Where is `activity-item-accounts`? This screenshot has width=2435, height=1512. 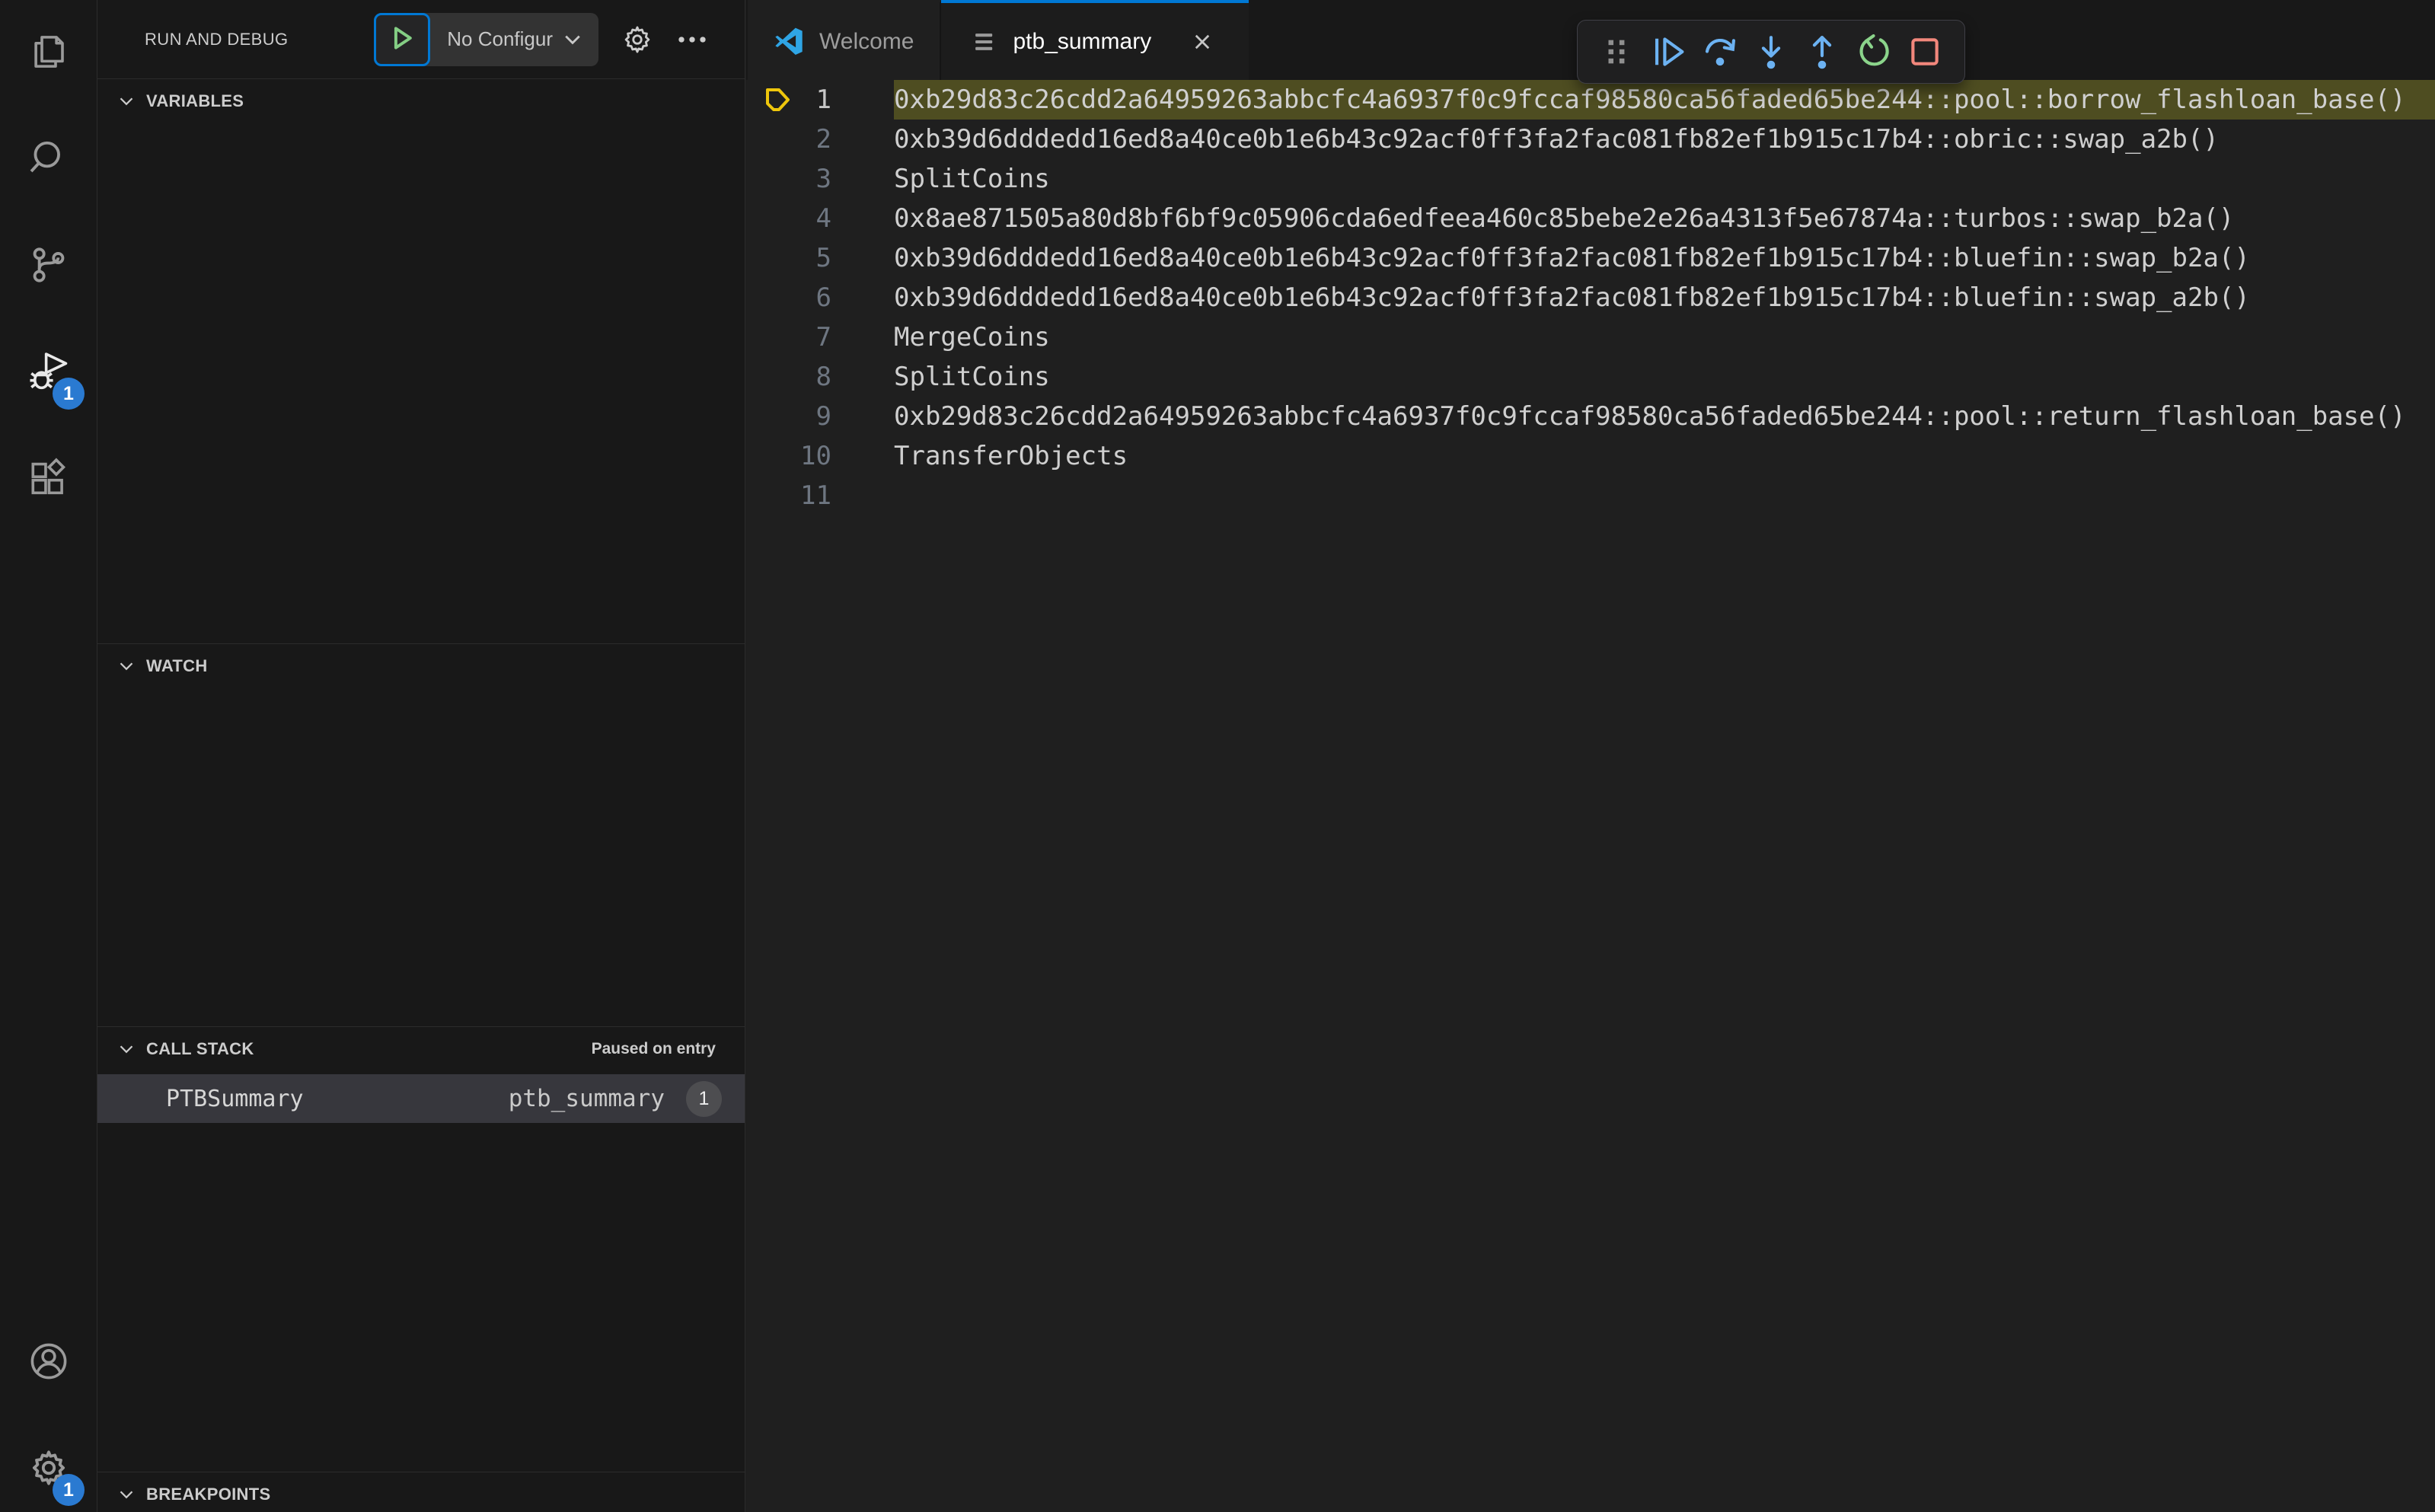 activity-item-accounts is located at coordinates (48, 1362).